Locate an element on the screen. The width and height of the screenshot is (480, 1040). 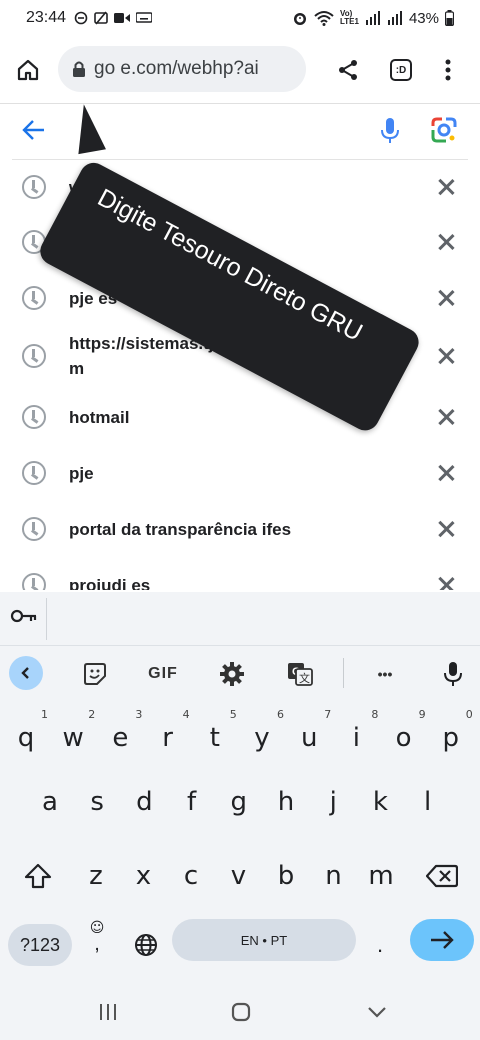
key-v: v is located at coordinates (239, 876).